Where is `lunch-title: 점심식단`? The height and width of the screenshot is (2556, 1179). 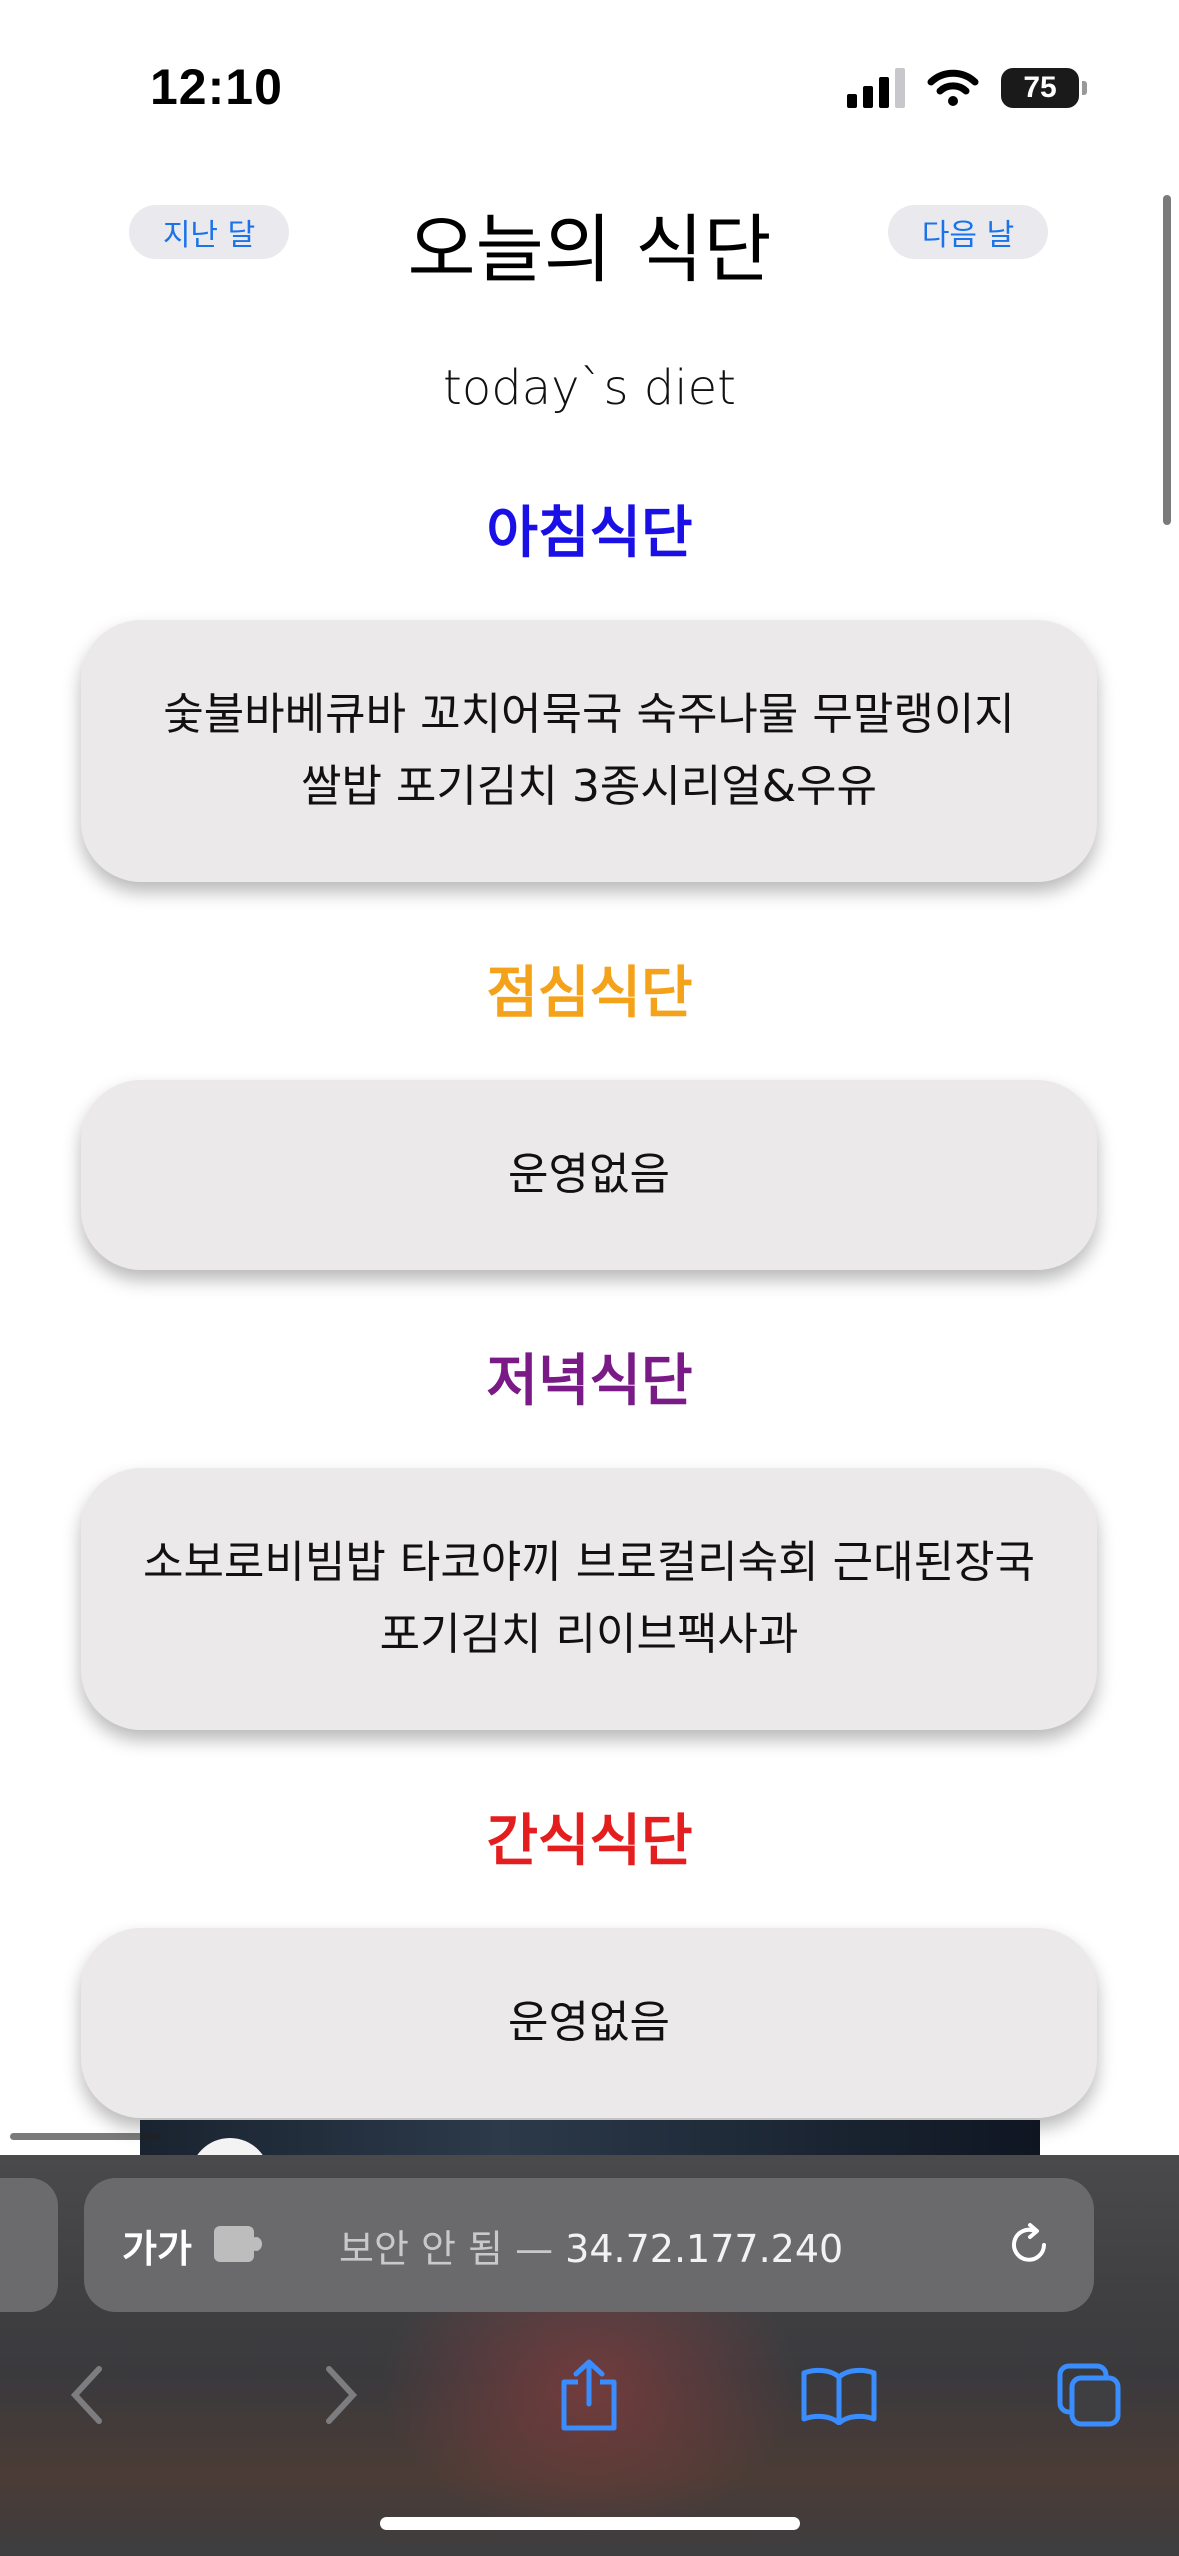
lunch-title: 점심식단 is located at coordinates (589, 993).